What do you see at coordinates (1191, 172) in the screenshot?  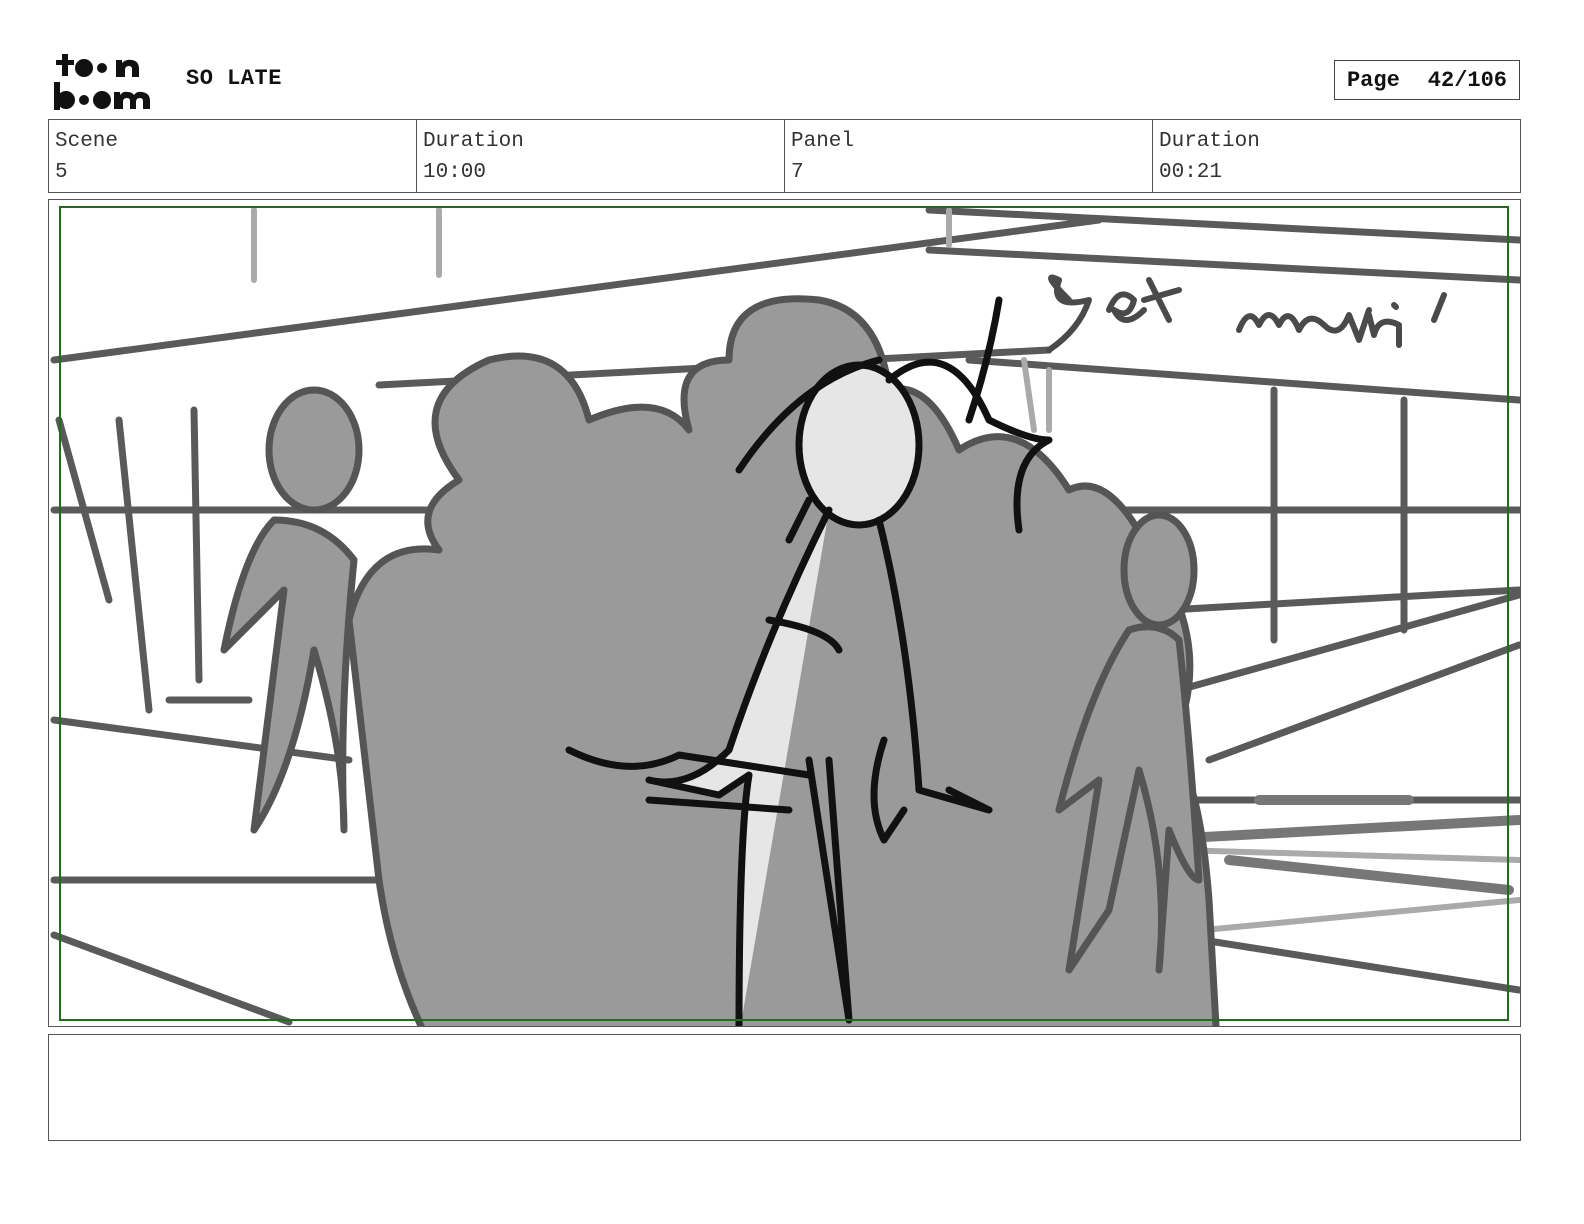 I see `panel-duration-value: 00:21` at bounding box center [1191, 172].